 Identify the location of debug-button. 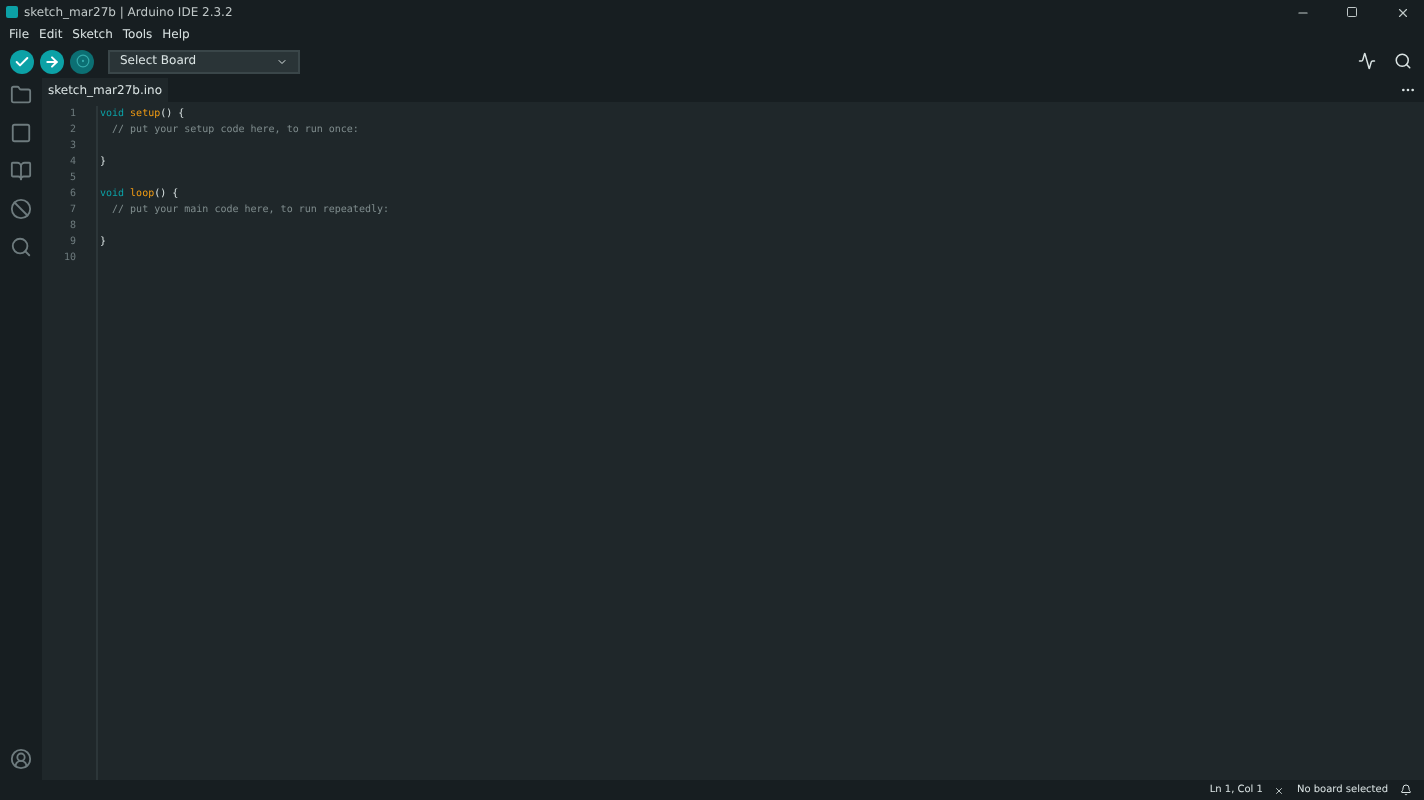
(82, 61).